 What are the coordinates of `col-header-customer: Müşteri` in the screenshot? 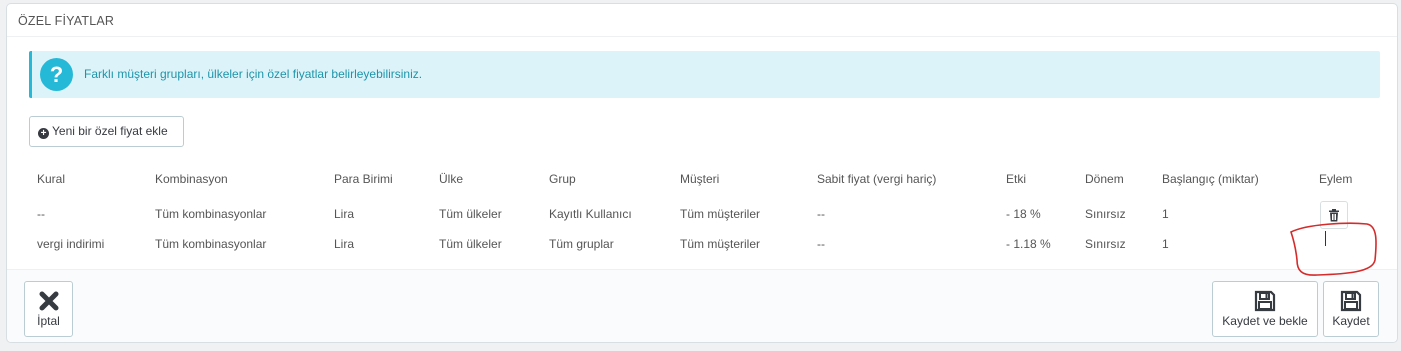 It's located at (700, 179).